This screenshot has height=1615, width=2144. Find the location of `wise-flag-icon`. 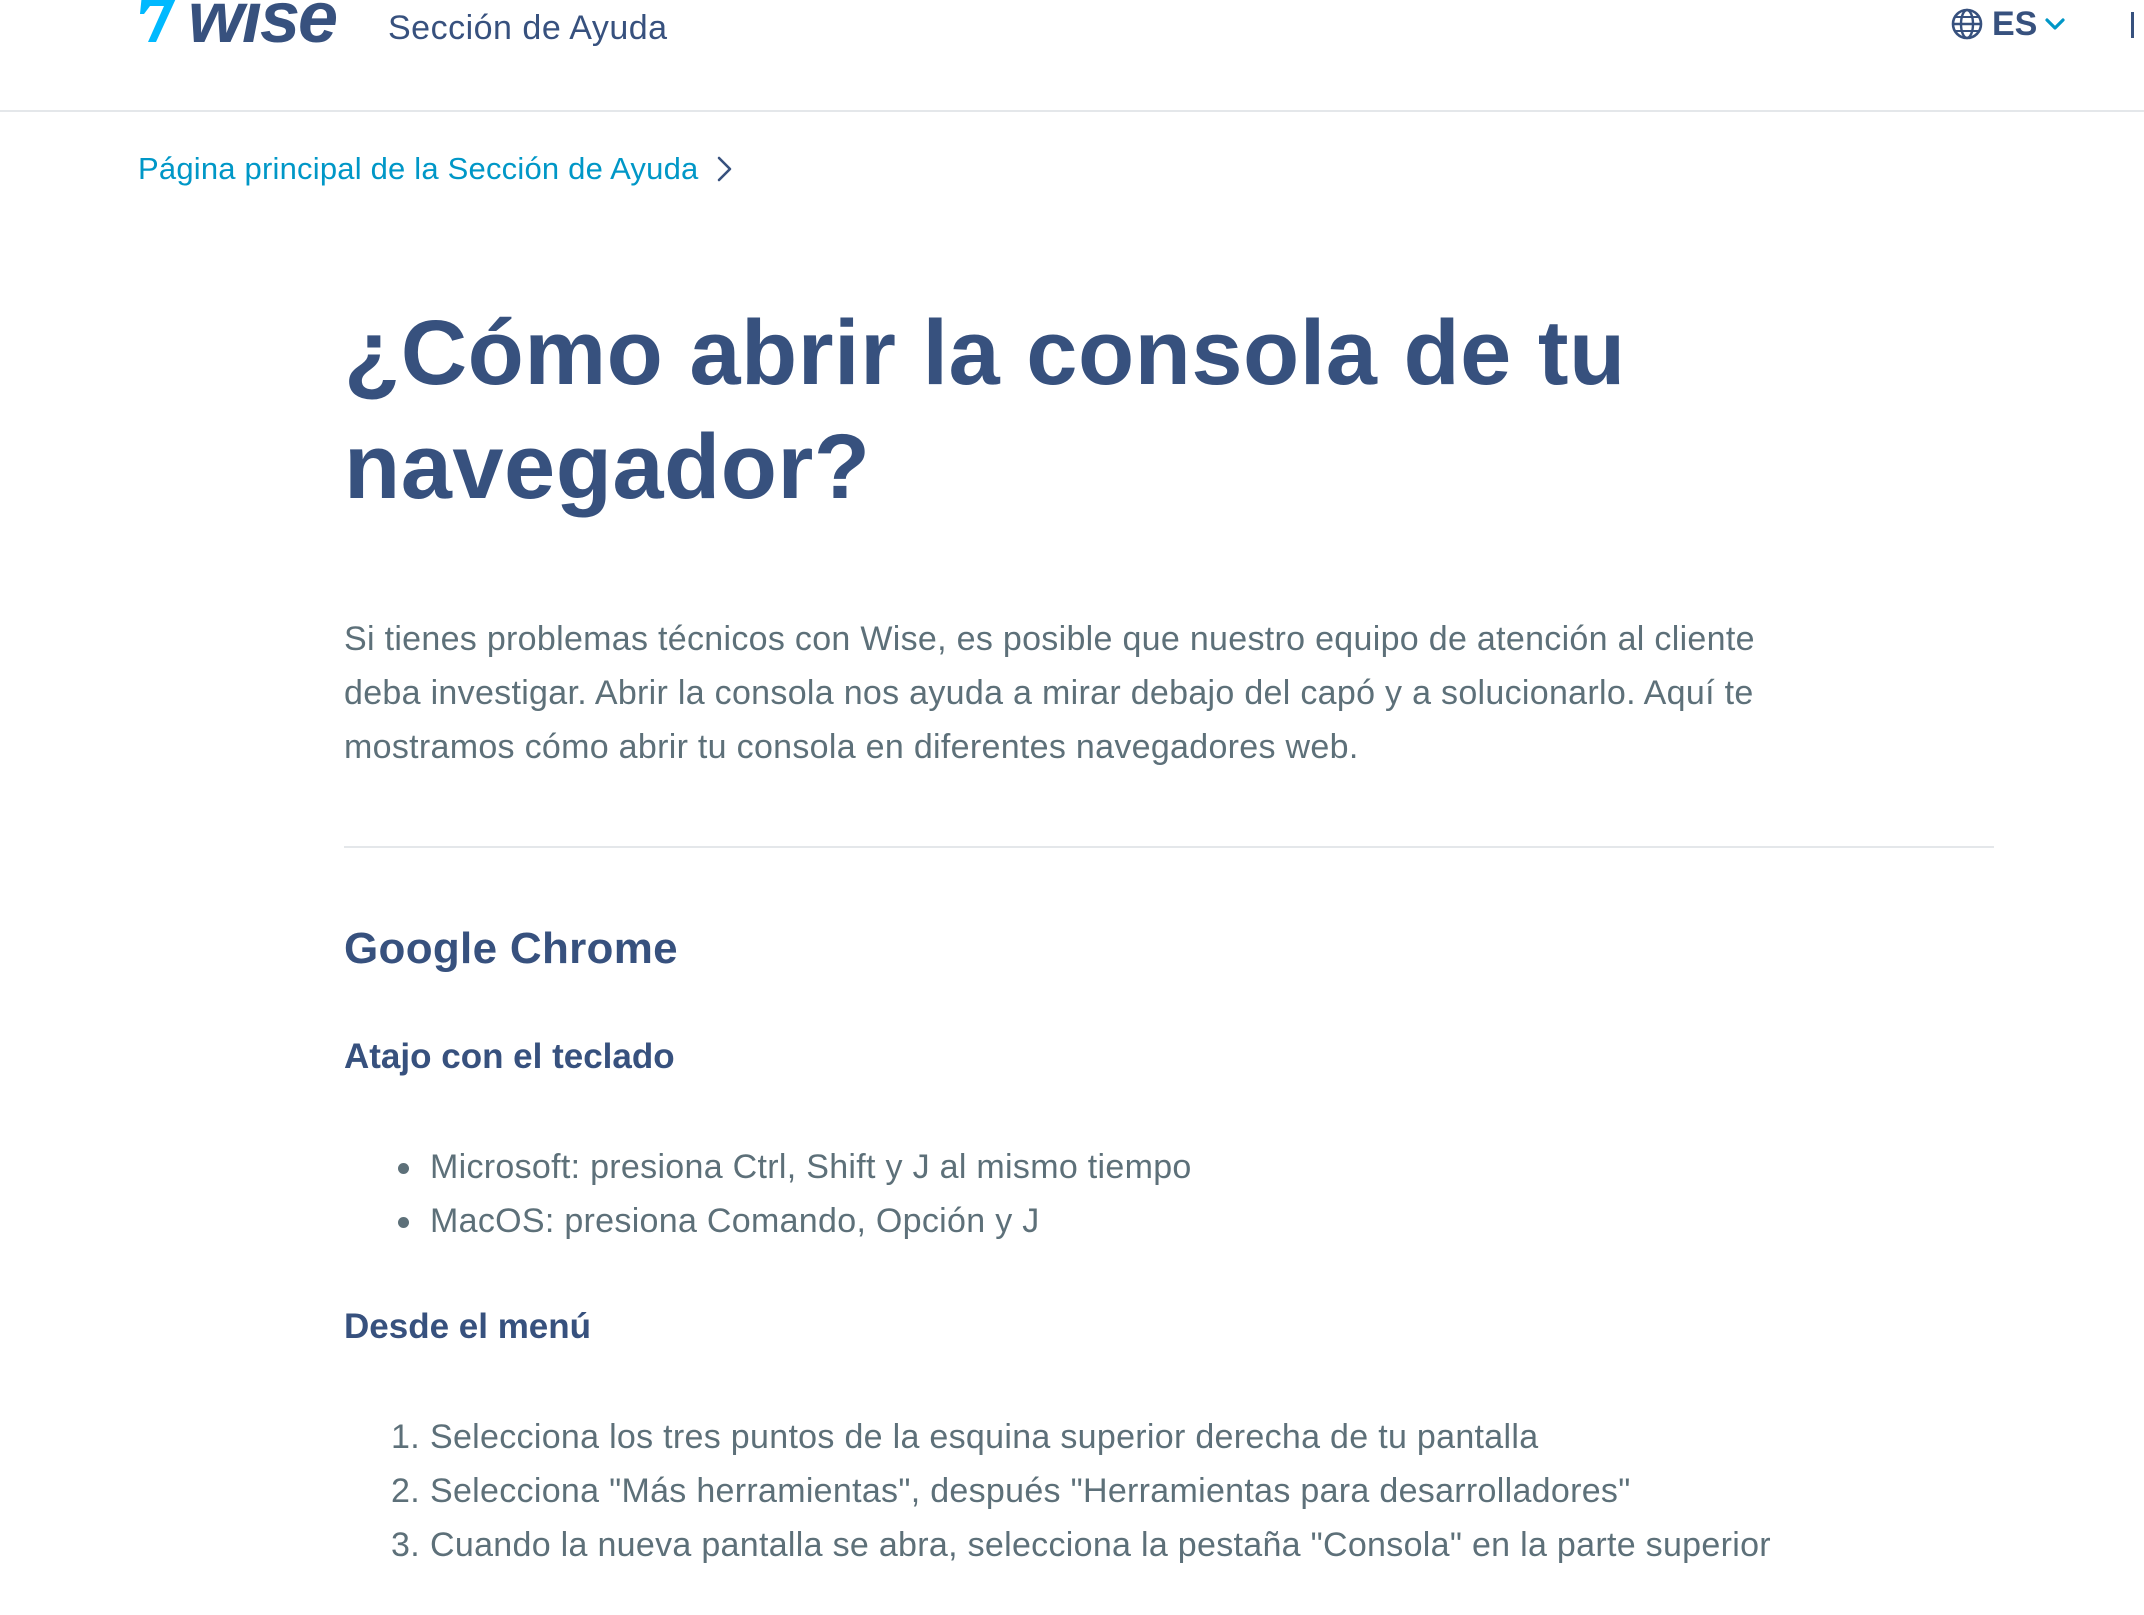

wise-flag-icon is located at coordinates (158, 21).